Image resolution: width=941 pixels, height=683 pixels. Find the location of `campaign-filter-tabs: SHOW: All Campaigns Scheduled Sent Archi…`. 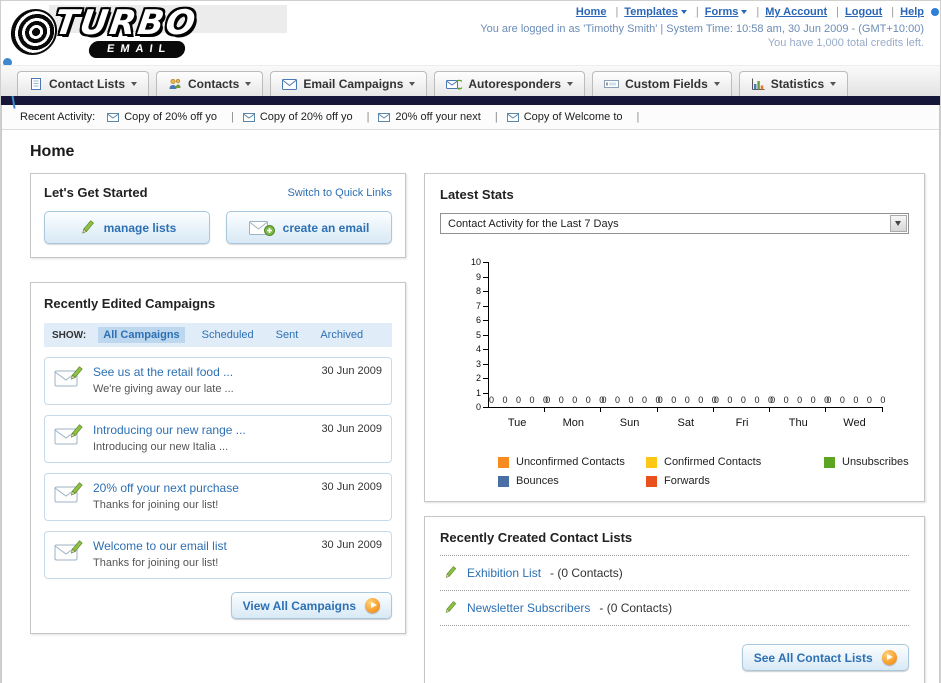

campaign-filter-tabs: SHOW: All Campaigns Scheduled Sent Archi… is located at coordinates (218, 335).